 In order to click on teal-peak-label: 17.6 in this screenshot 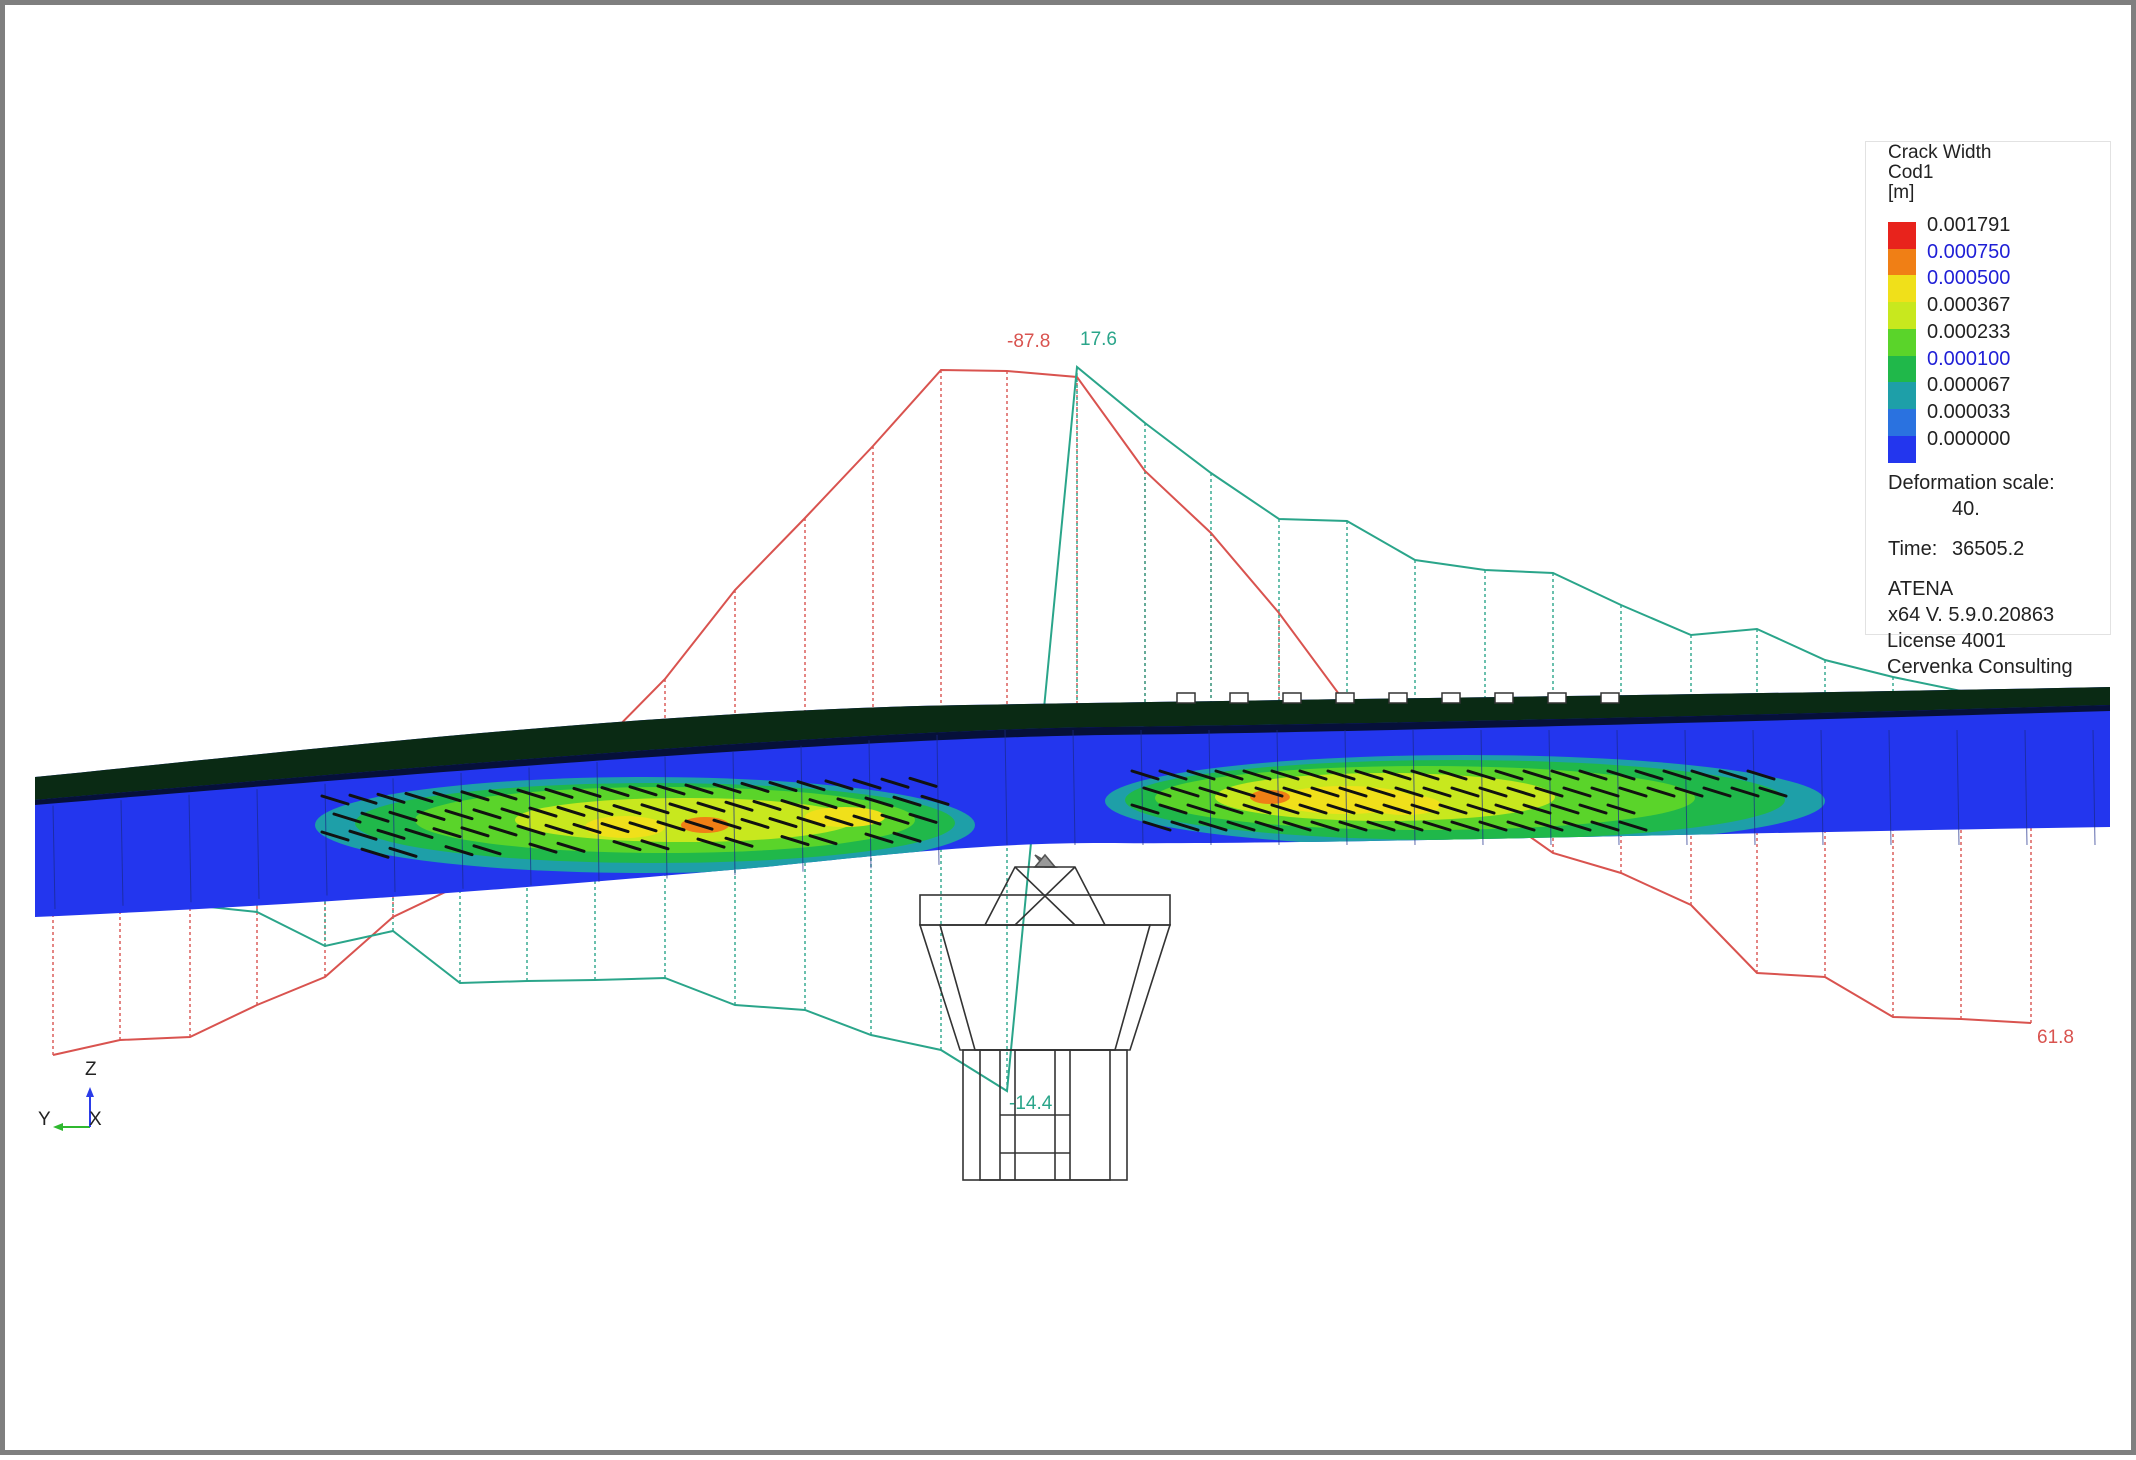, I will do `click(1098, 339)`.